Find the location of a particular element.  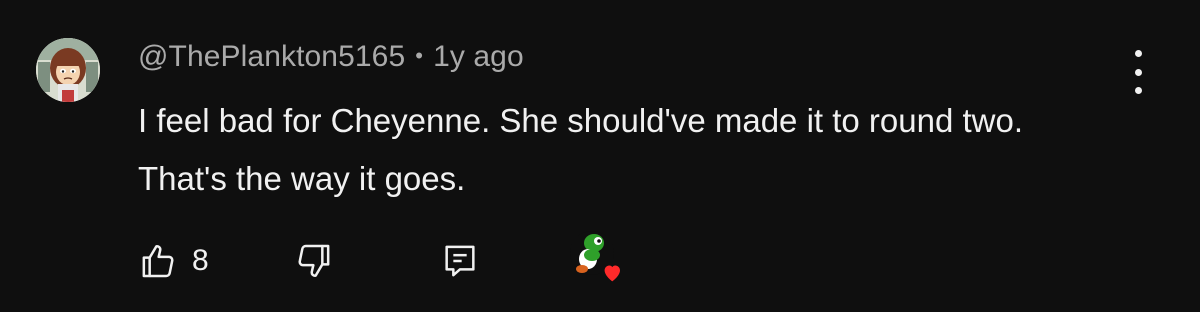

like-button: 8 is located at coordinates (173, 261).